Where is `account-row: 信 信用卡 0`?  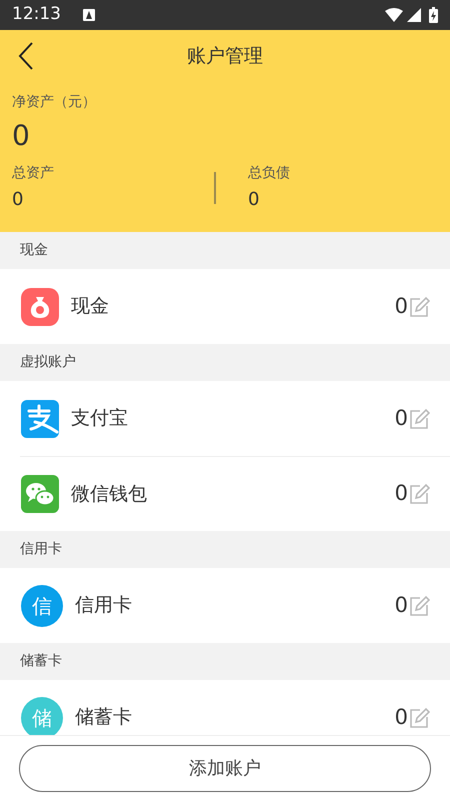 account-row: 信 信用卡 0 is located at coordinates (225, 605).